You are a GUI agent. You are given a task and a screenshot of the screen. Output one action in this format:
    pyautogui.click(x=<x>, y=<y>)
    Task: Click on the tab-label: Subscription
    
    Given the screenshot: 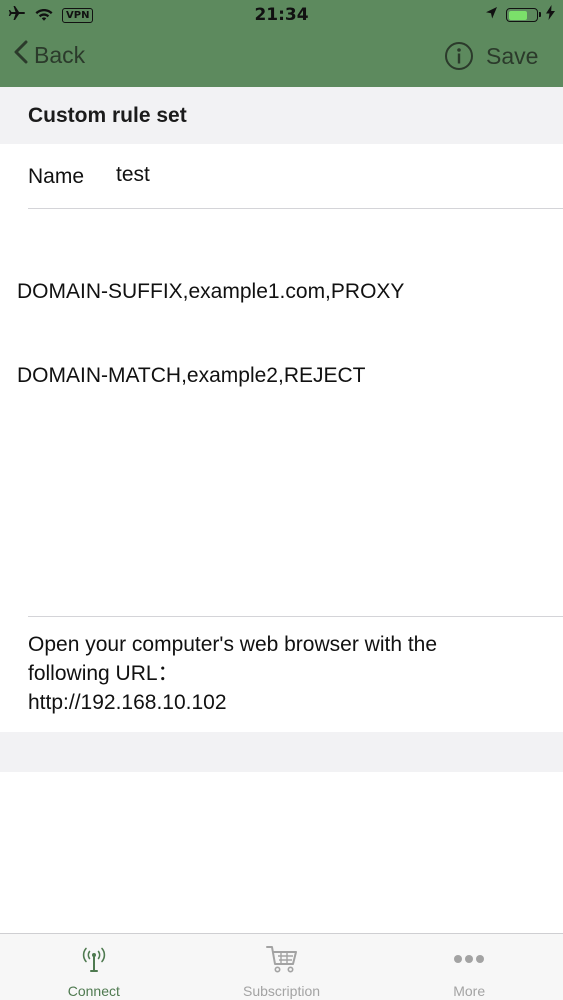 What is the action you would take?
    pyautogui.click(x=281, y=991)
    